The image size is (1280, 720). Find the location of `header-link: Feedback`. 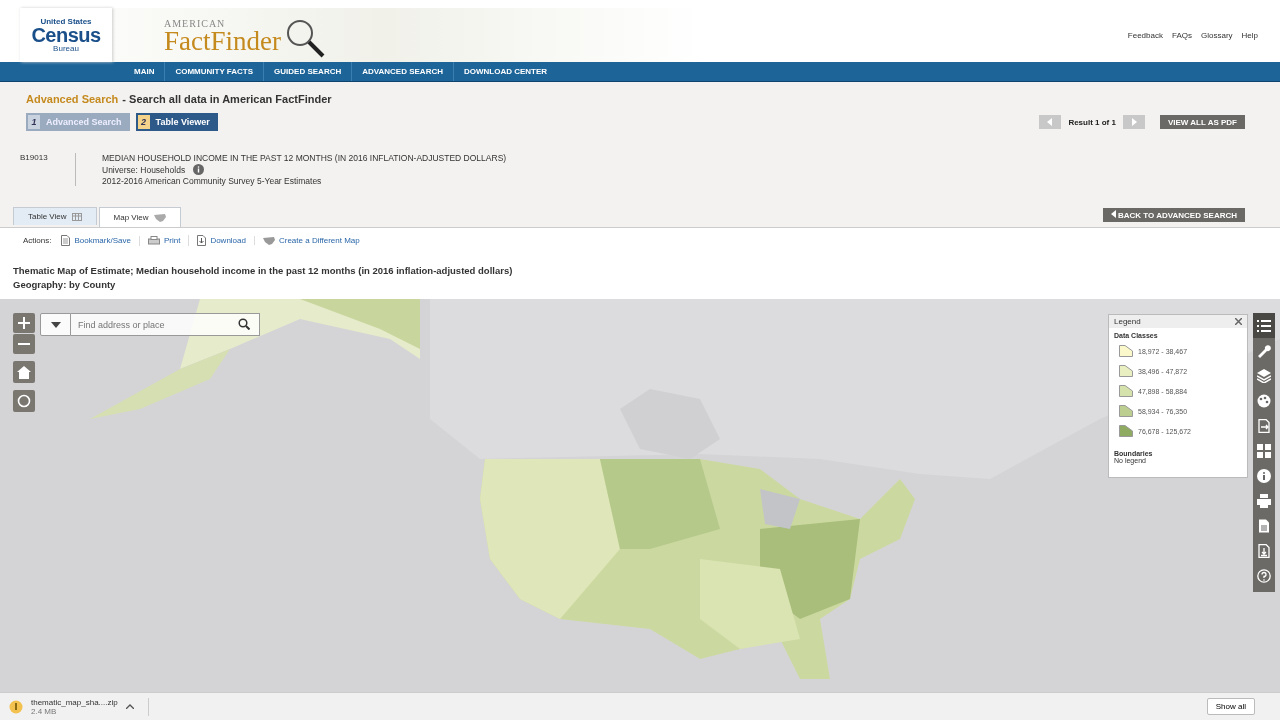

header-link: Feedback is located at coordinates (1145, 35).